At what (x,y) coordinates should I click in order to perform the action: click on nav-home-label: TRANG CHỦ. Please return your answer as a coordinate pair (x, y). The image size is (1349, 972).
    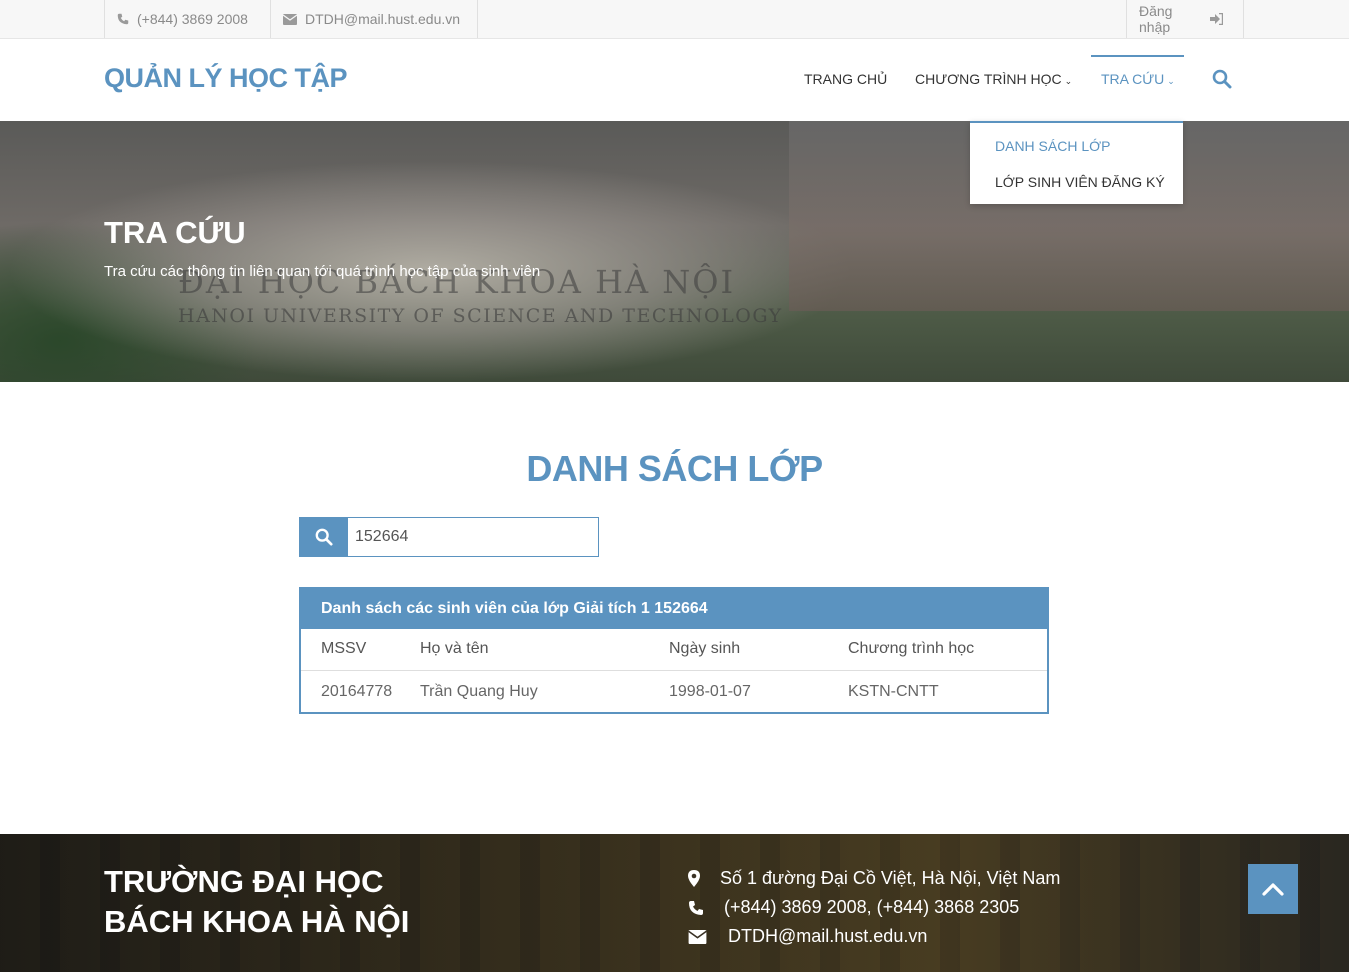
    Looking at the image, I should click on (846, 79).